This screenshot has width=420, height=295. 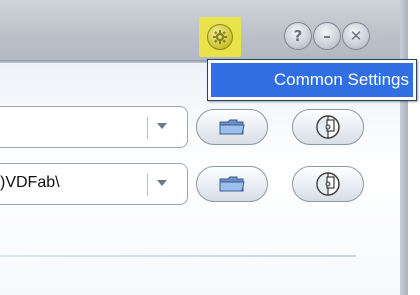 I want to click on divider, so click(x=178, y=256).